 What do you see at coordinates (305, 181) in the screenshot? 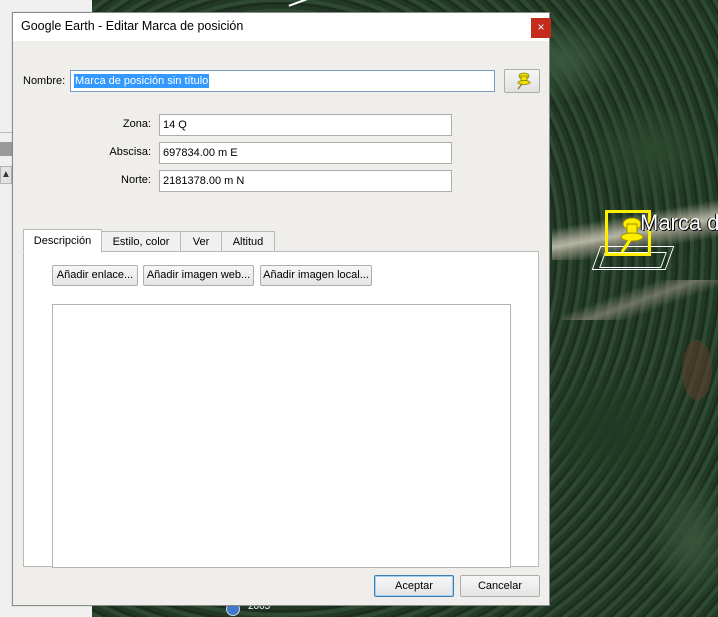
I see `northing-field: 2181378.00 m N` at bounding box center [305, 181].